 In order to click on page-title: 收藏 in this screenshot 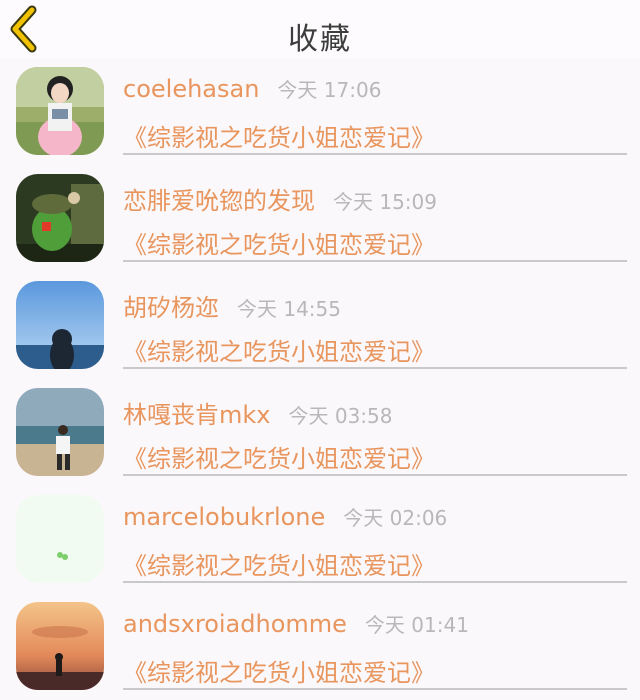, I will do `click(320, 39)`.